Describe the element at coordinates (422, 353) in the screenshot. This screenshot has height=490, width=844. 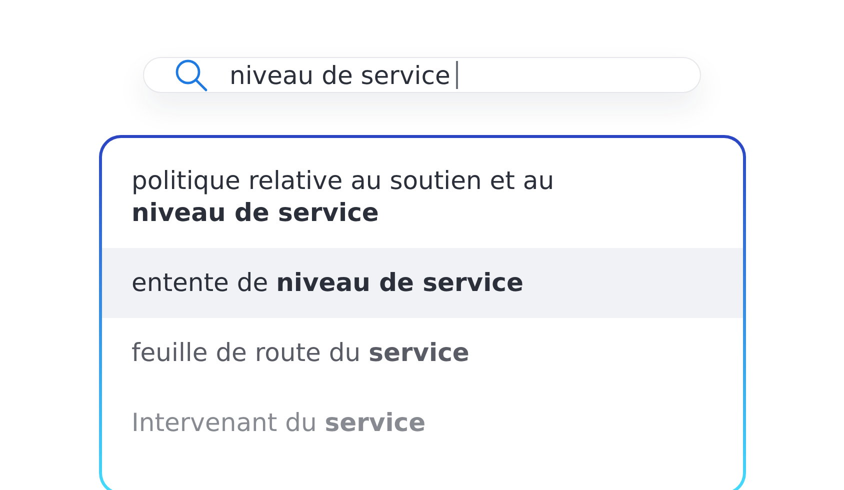
I see `suggestion-item: feuille de route du service` at that location.